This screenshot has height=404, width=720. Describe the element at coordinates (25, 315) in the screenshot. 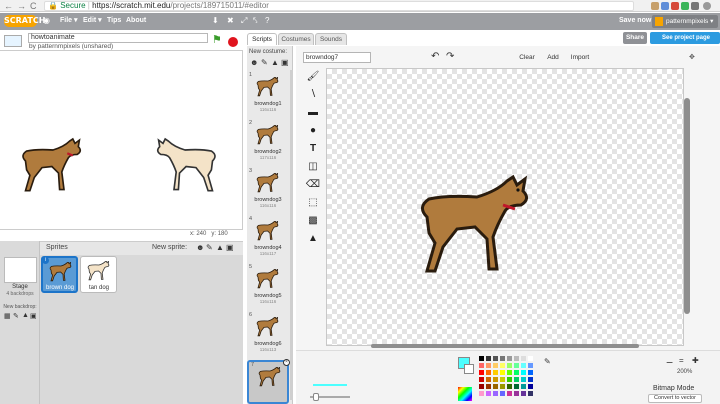

I see `upload-backdrop-icon: ▲` at that location.